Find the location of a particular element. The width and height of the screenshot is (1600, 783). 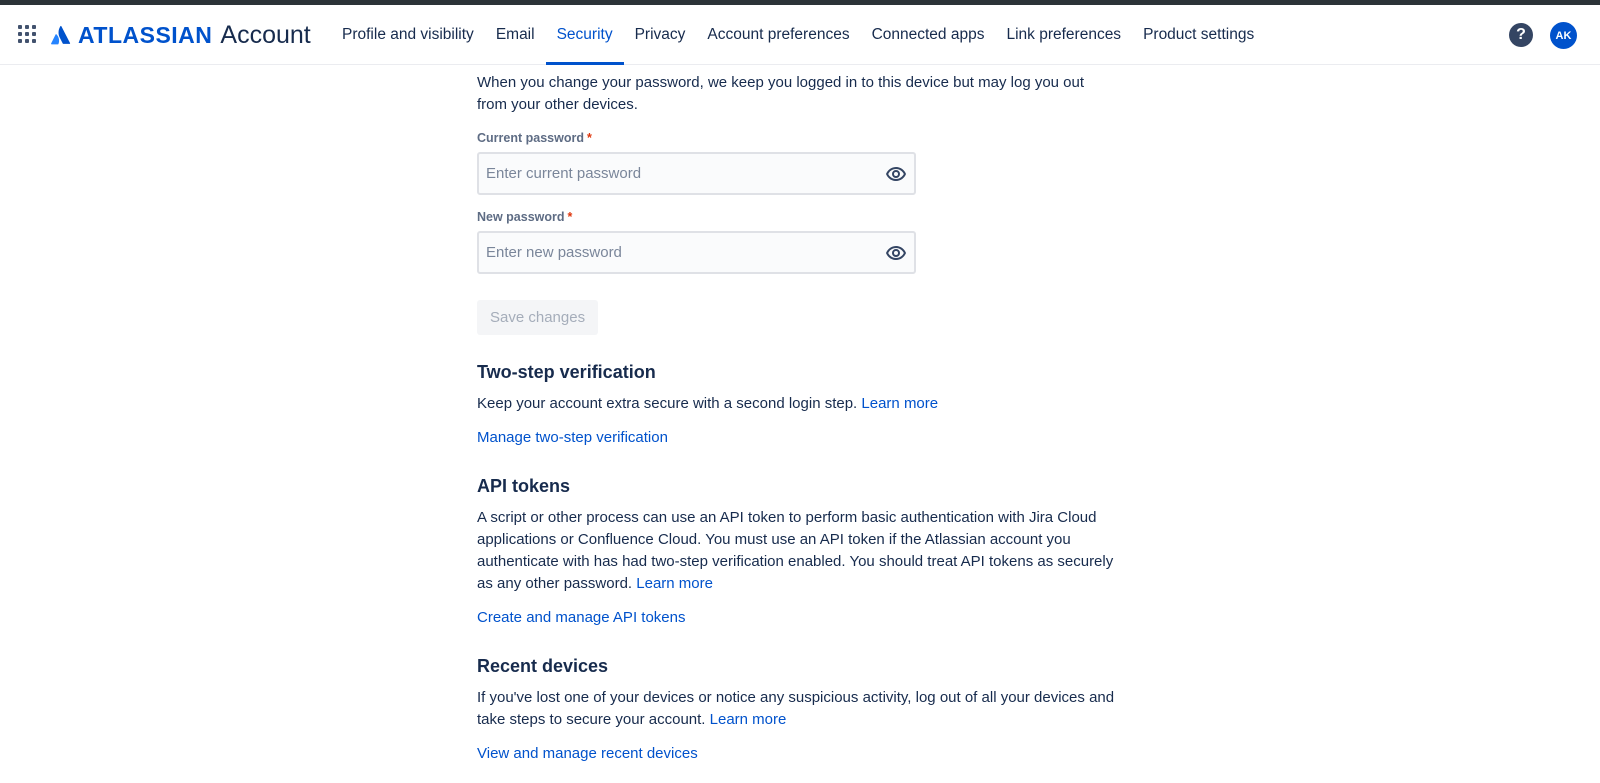

logo-account-text: Account is located at coordinates (265, 34).